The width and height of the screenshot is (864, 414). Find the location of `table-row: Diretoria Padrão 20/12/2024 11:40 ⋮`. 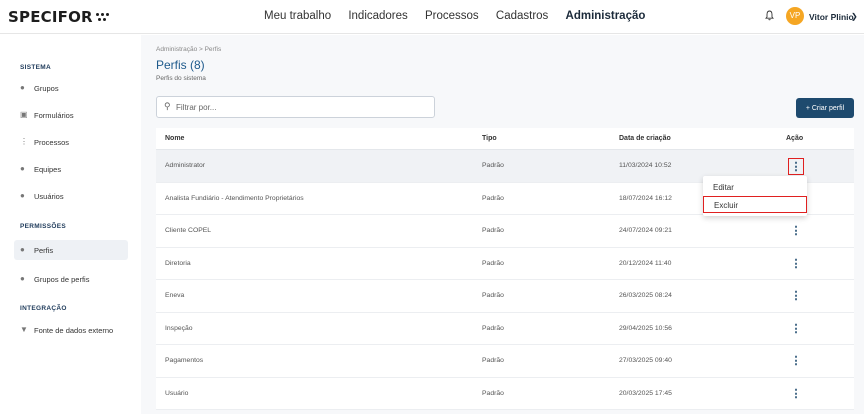

table-row: Diretoria Padrão 20/12/2024 11:40 ⋮ is located at coordinates (505, 263).